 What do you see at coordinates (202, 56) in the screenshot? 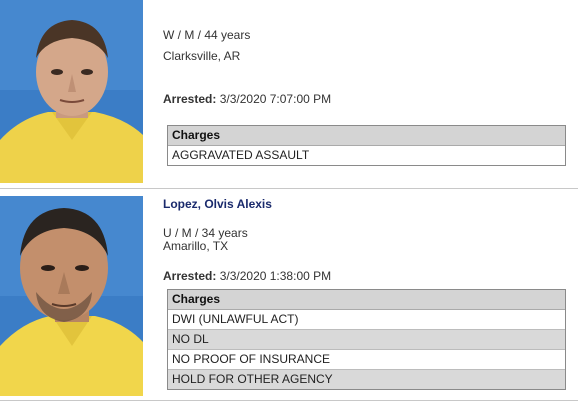
I see `location: Clarksville, AR` at bounding box center [202, 56].